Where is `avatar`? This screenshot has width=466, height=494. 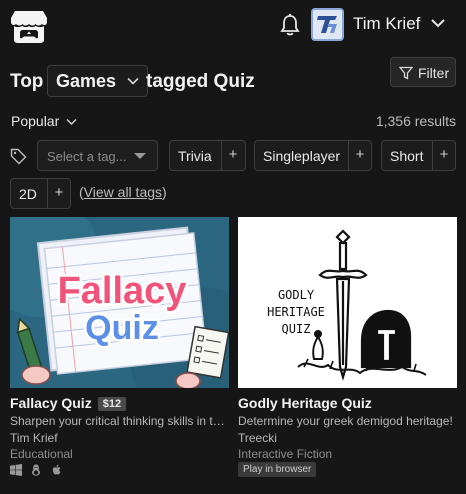
avatar is located at coordinates (327, 24).